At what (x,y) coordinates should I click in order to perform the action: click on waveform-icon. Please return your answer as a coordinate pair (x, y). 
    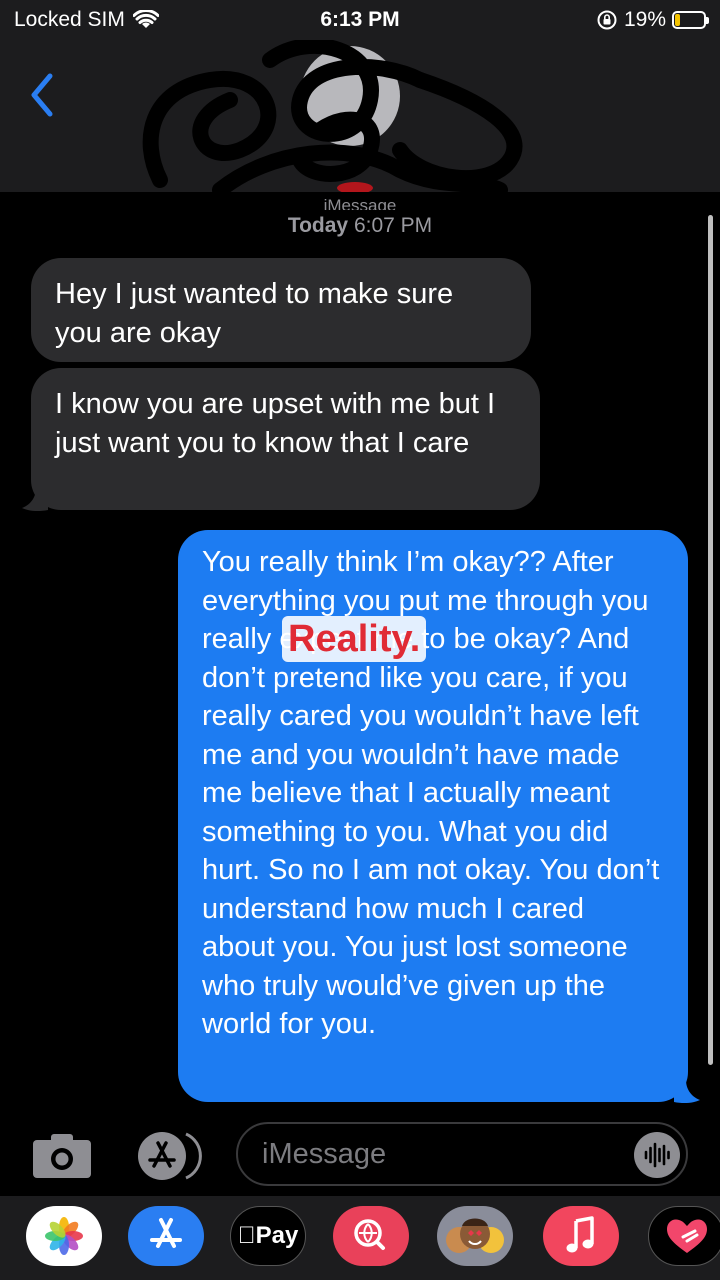
    Looking at the image, I should click on (657, 1155).